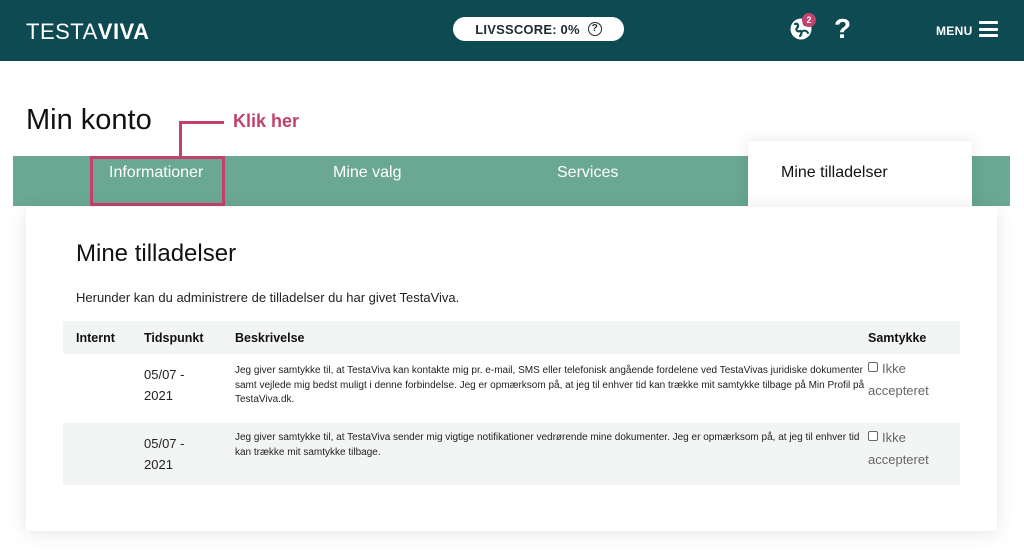 This screenshot has height=554, width=1024. What do you see at coordinates (270, 338) in the screenshot?
I see `column-header-beskrivelse: Beskrivelse` at bounding box center [270, 338].